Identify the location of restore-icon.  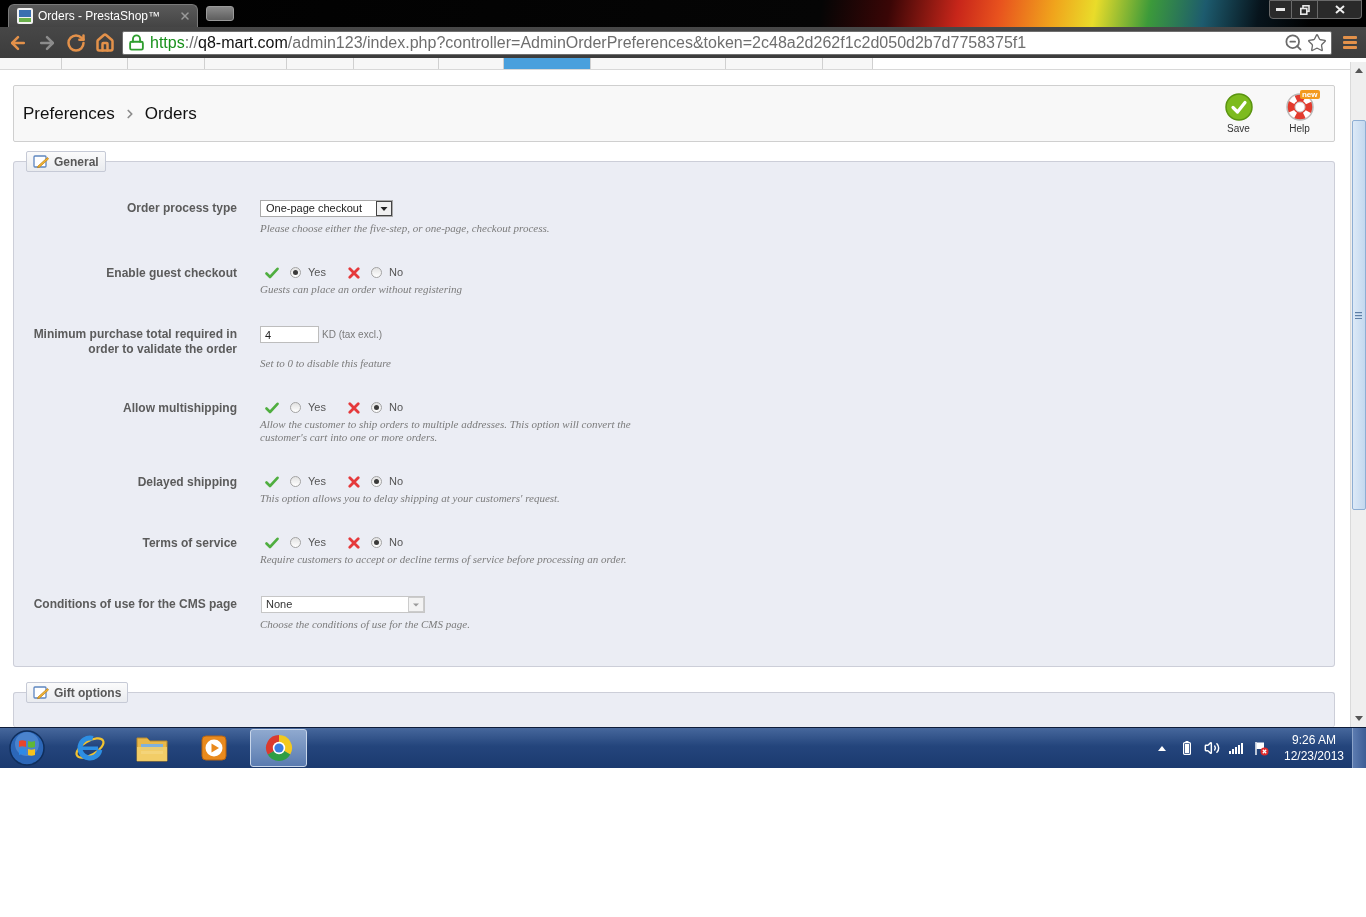
(1304, 9).